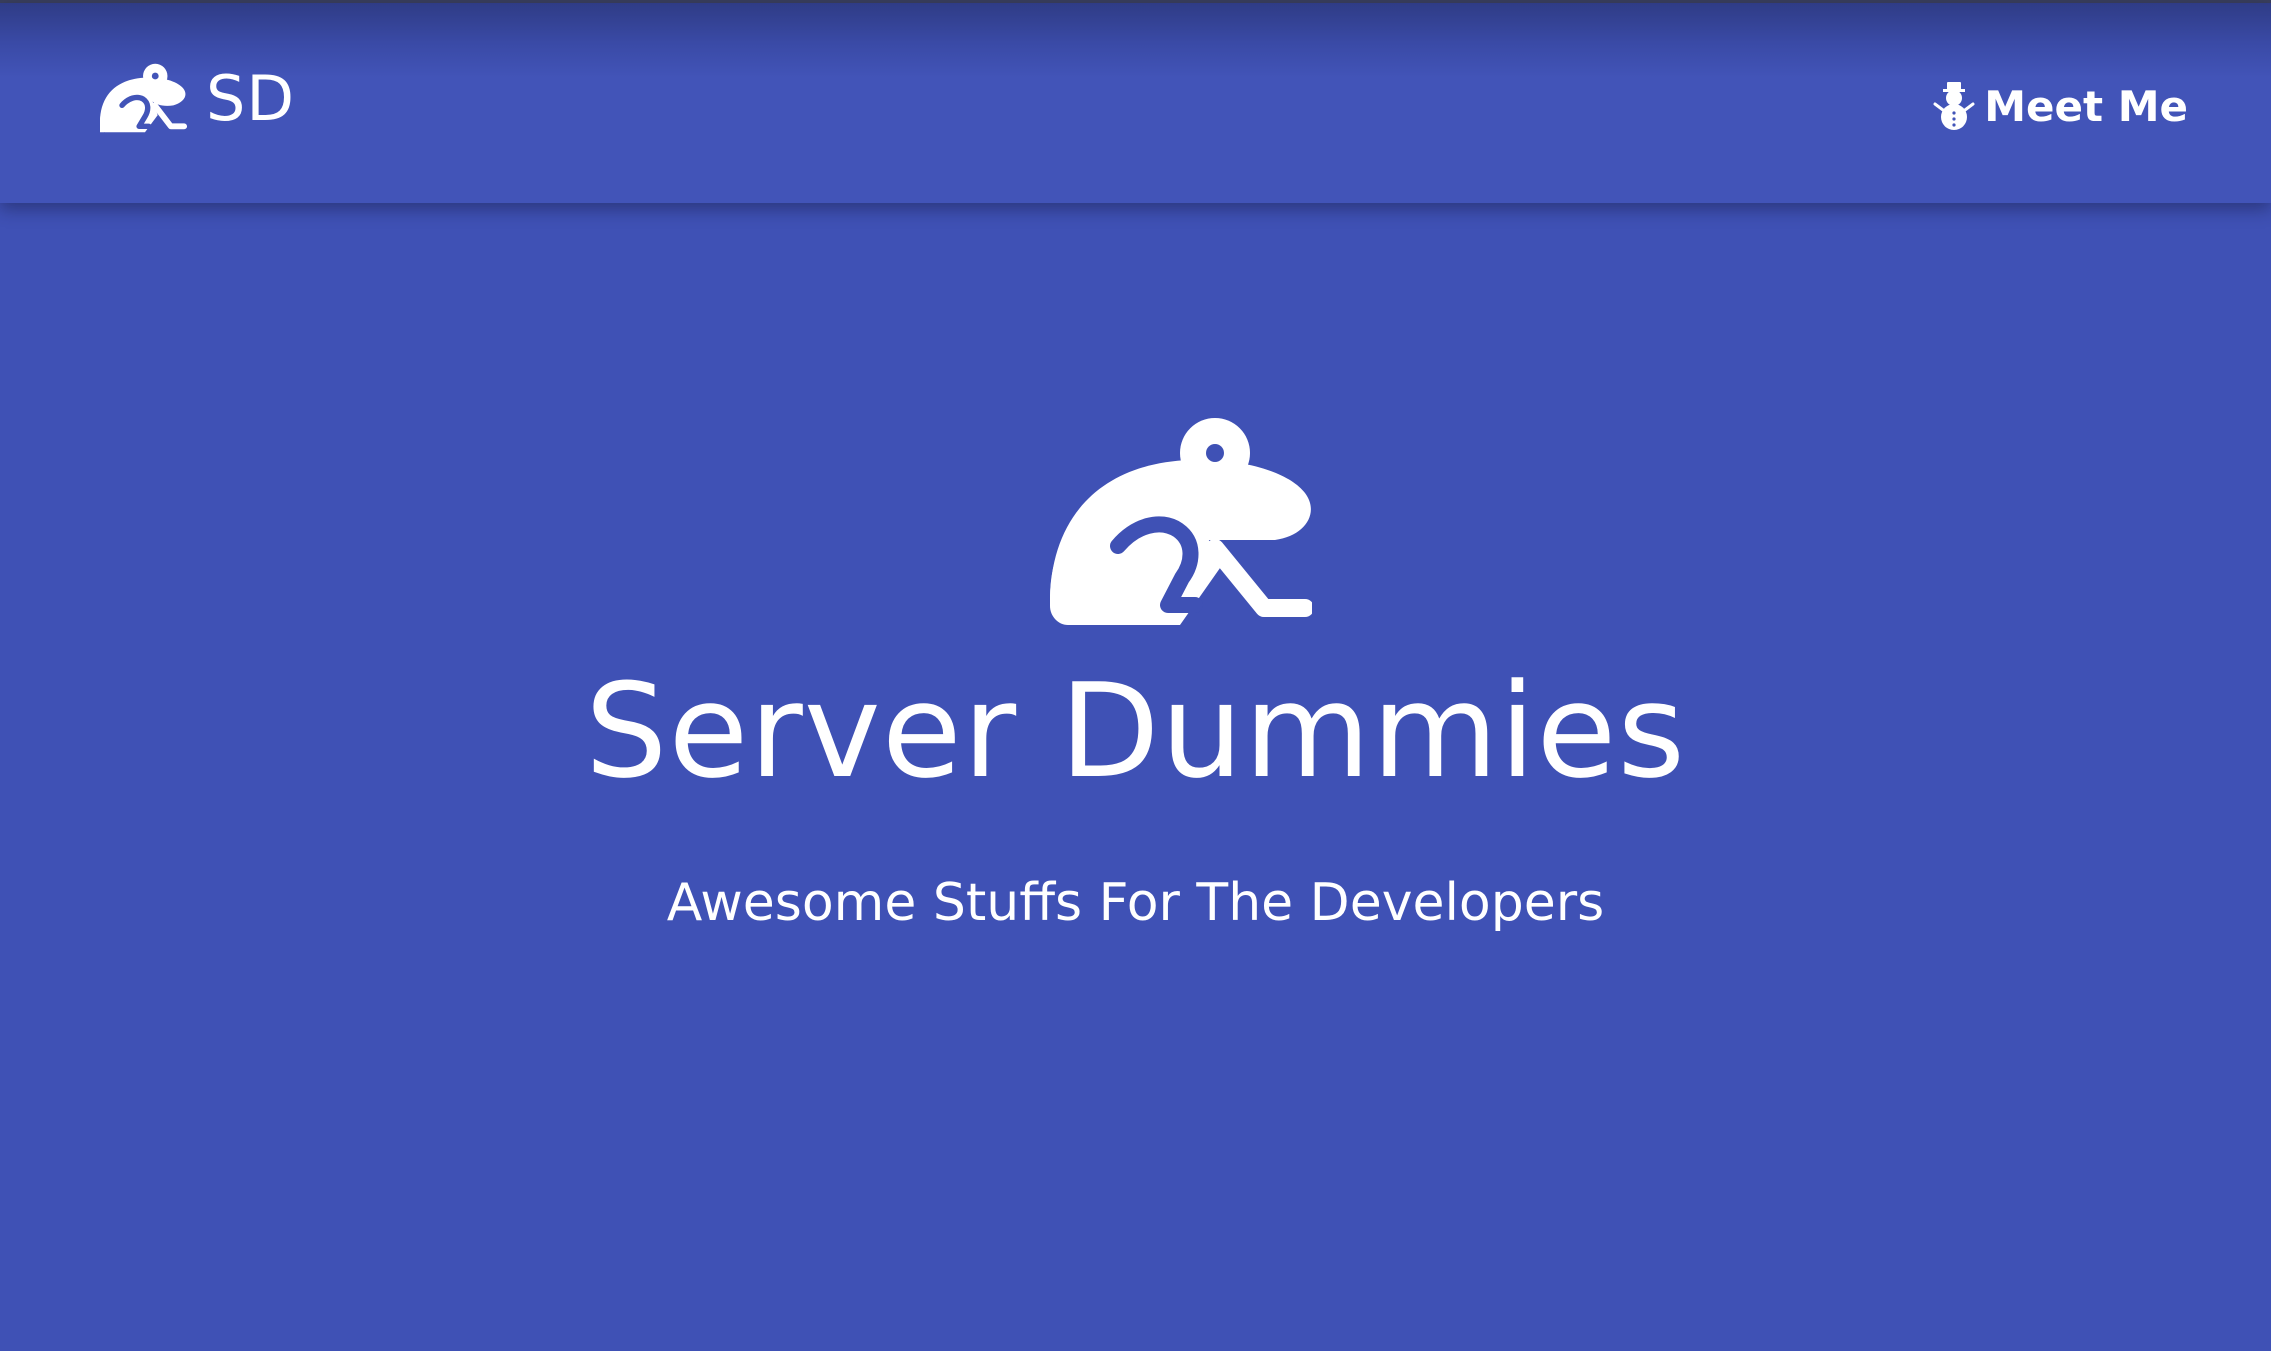 The height and width of the screenshot is (1351, 2271). What do you see at coordinates (2086, 106) in the screenshot?
I see `meet-me-label: Meet Me` at bounding box center [2086, 106].